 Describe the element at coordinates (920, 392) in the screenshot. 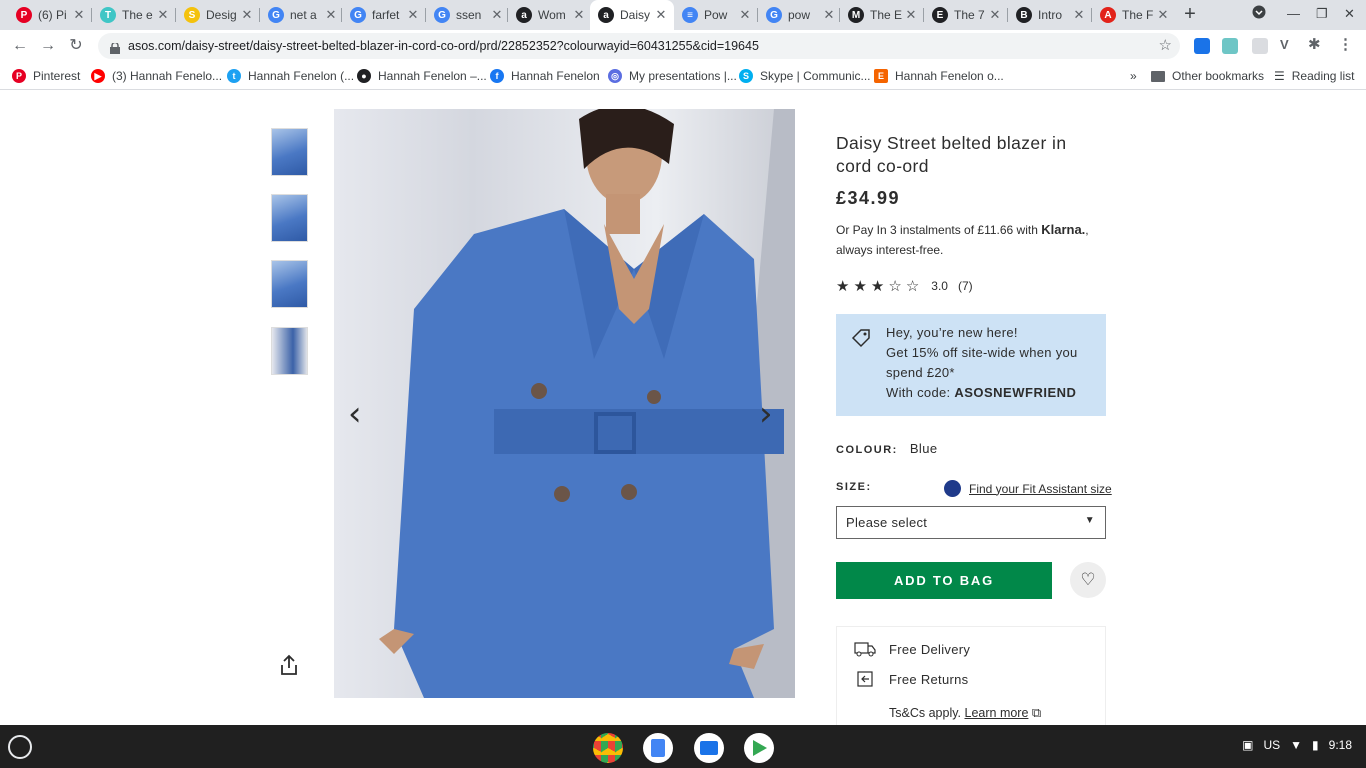

I see `promo-code-label: With code:` at that location.